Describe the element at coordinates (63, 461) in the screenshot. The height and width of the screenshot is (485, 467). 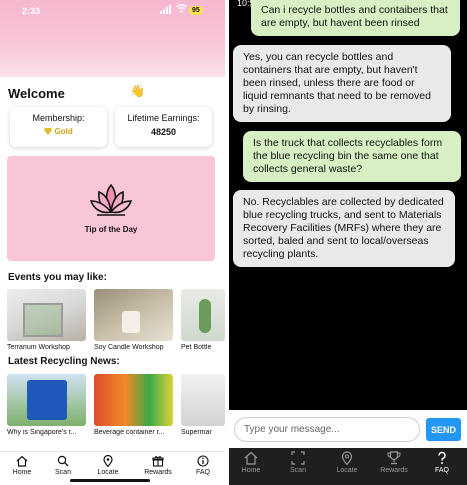
I see `search-icon` at that location.